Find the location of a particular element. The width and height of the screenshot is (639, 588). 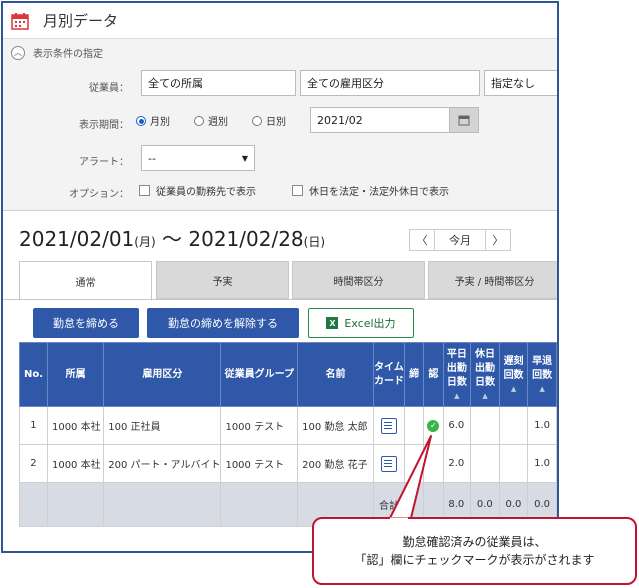

page-title: 月別データ is located at coordinates (81, 21).